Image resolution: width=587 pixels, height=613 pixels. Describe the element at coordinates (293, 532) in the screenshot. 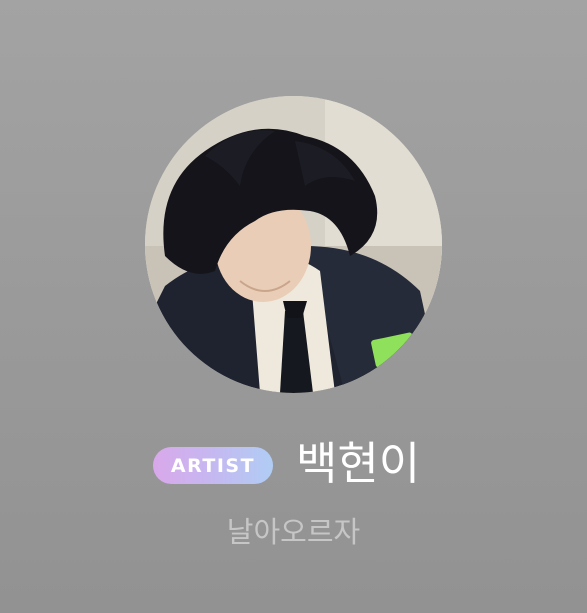

I see `profile-subtitle: 날아오르자` at that location.